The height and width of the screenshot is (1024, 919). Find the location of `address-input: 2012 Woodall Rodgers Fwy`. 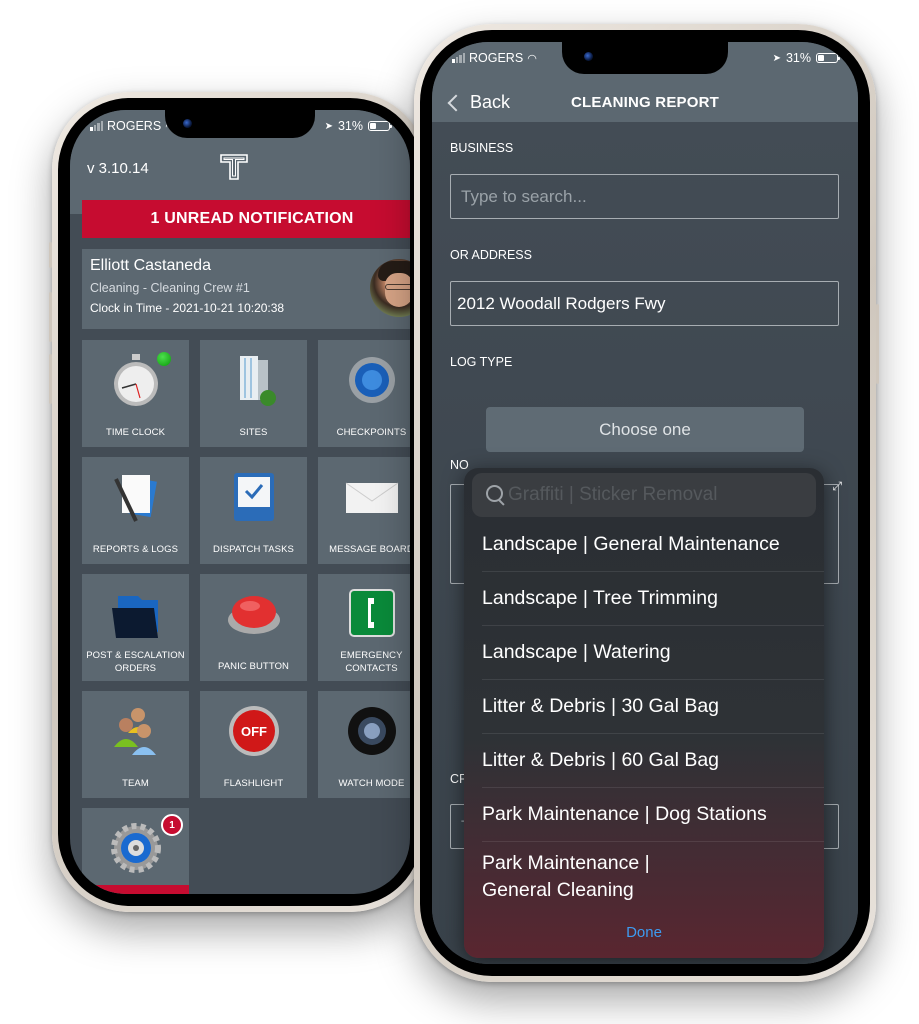

address-input: 2012 Woodall Rodgers Fwy is located at coordinates (644, 303).